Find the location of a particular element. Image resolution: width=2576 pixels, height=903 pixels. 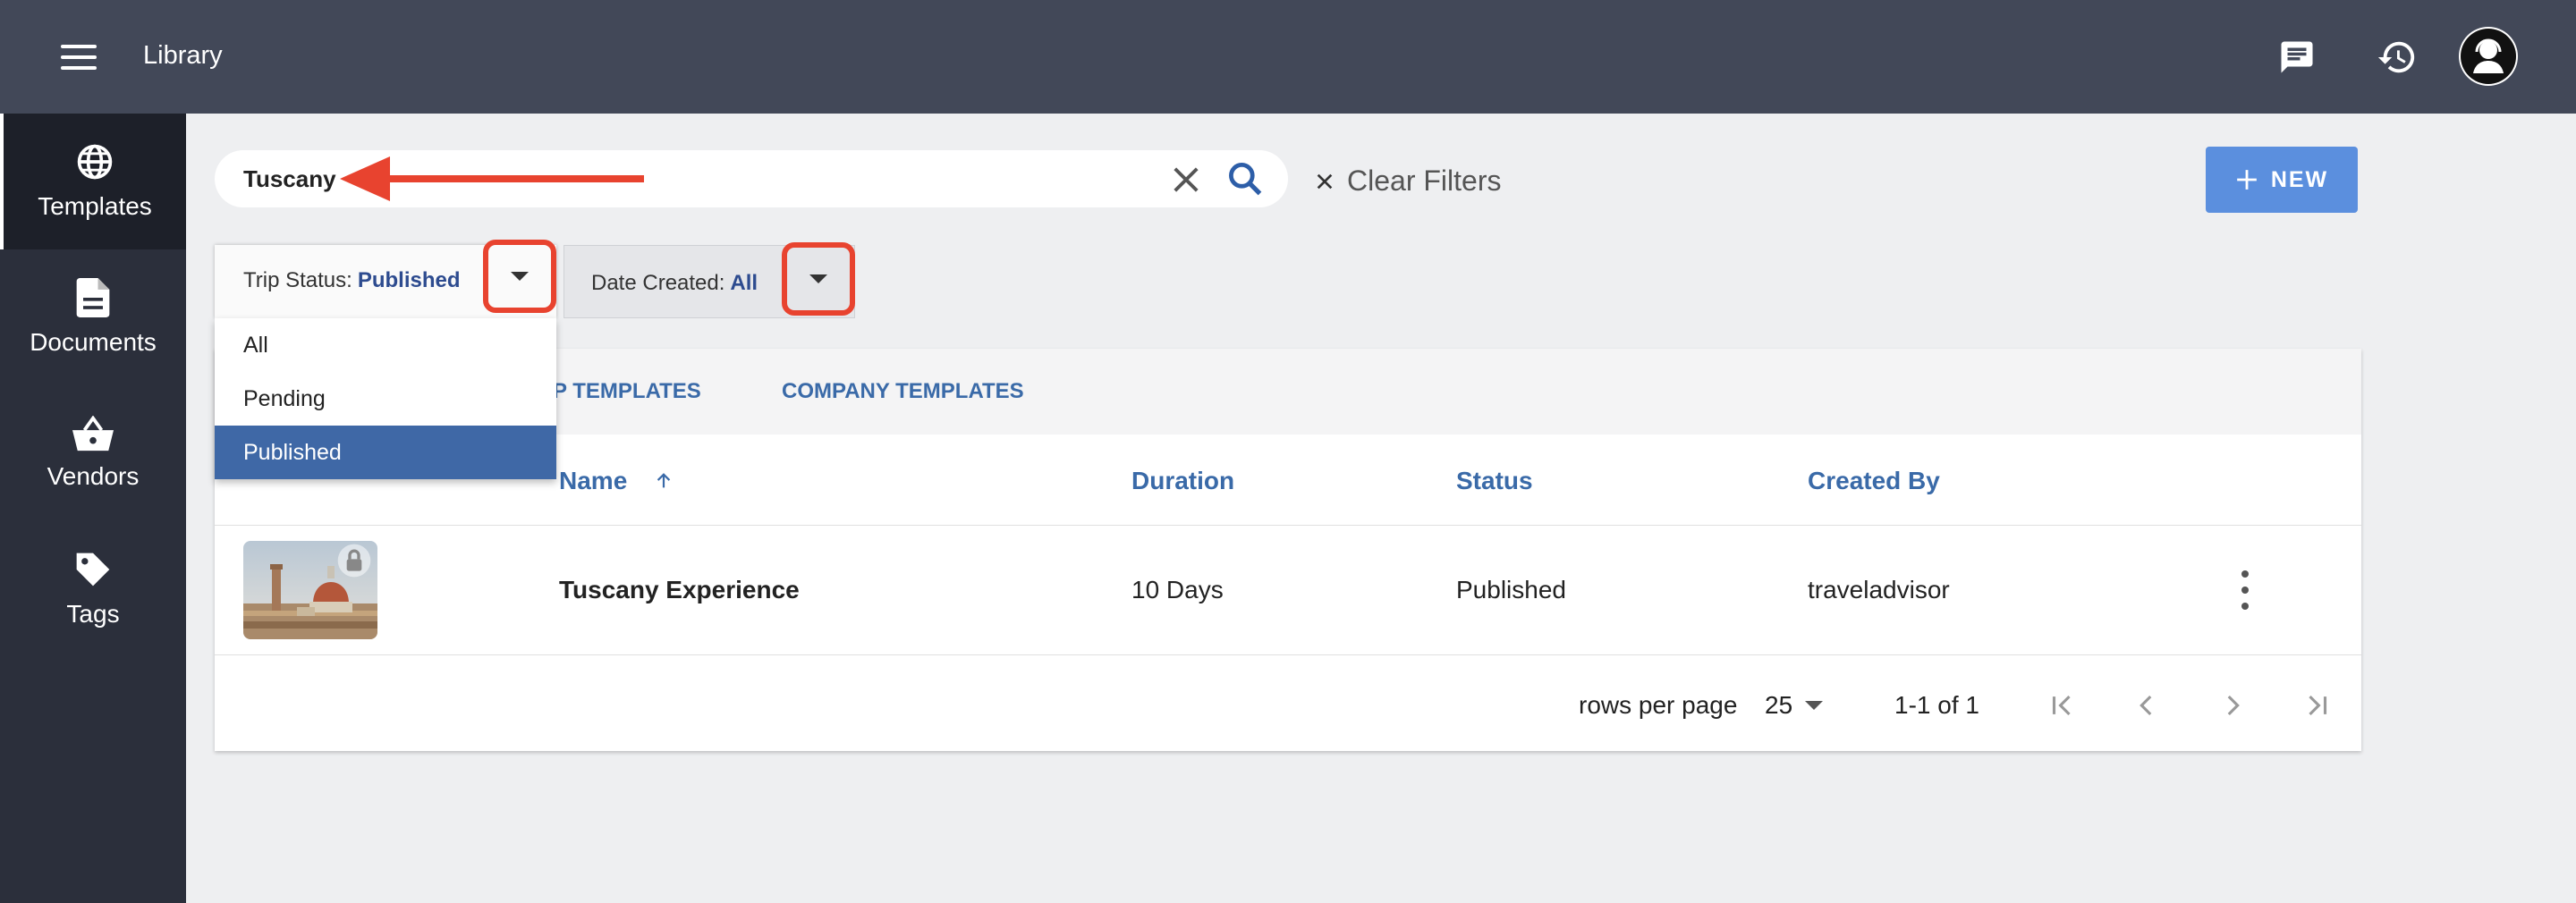

page-title: Library is located at coordinates (183, 55).